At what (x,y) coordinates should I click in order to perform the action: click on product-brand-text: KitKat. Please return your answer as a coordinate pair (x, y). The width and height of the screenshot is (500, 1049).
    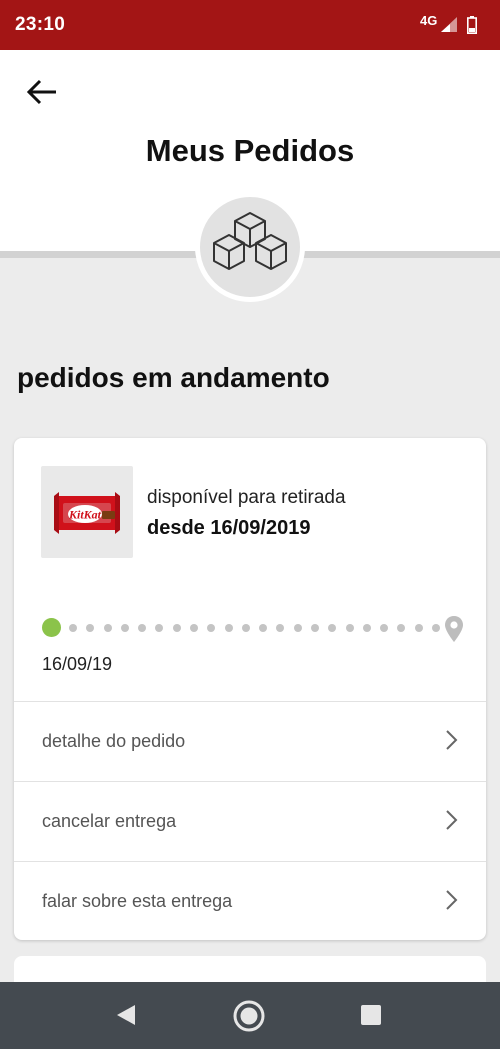
    Looking at the image, I should click on (85, 515).